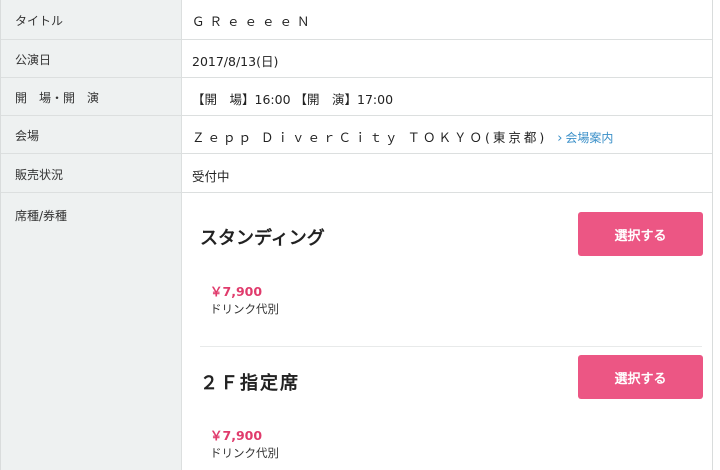  I want to click on value-venue: Ｚｅｐｐ ＤｉｖｅｒＣｉｔｙ ＴＯＫＹＯ(東京都) › 会場案内, so click(447, 134).